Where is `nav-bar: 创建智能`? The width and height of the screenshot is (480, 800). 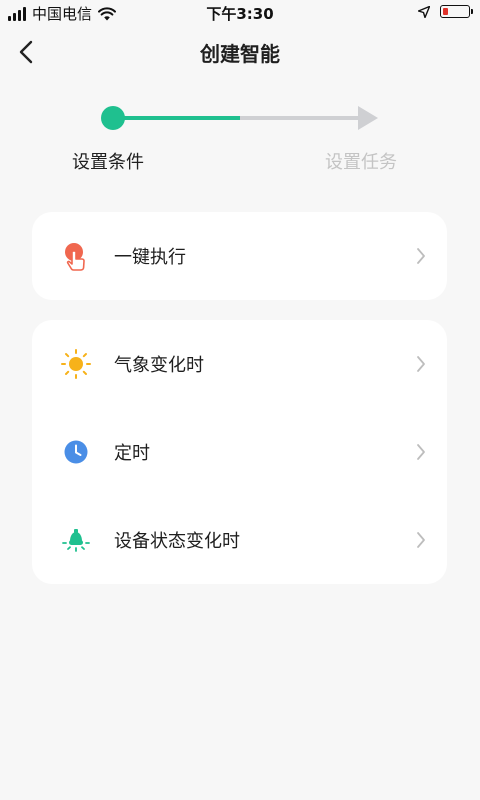
nav-bar: 创建智能 is located at coordinates (240, 52).